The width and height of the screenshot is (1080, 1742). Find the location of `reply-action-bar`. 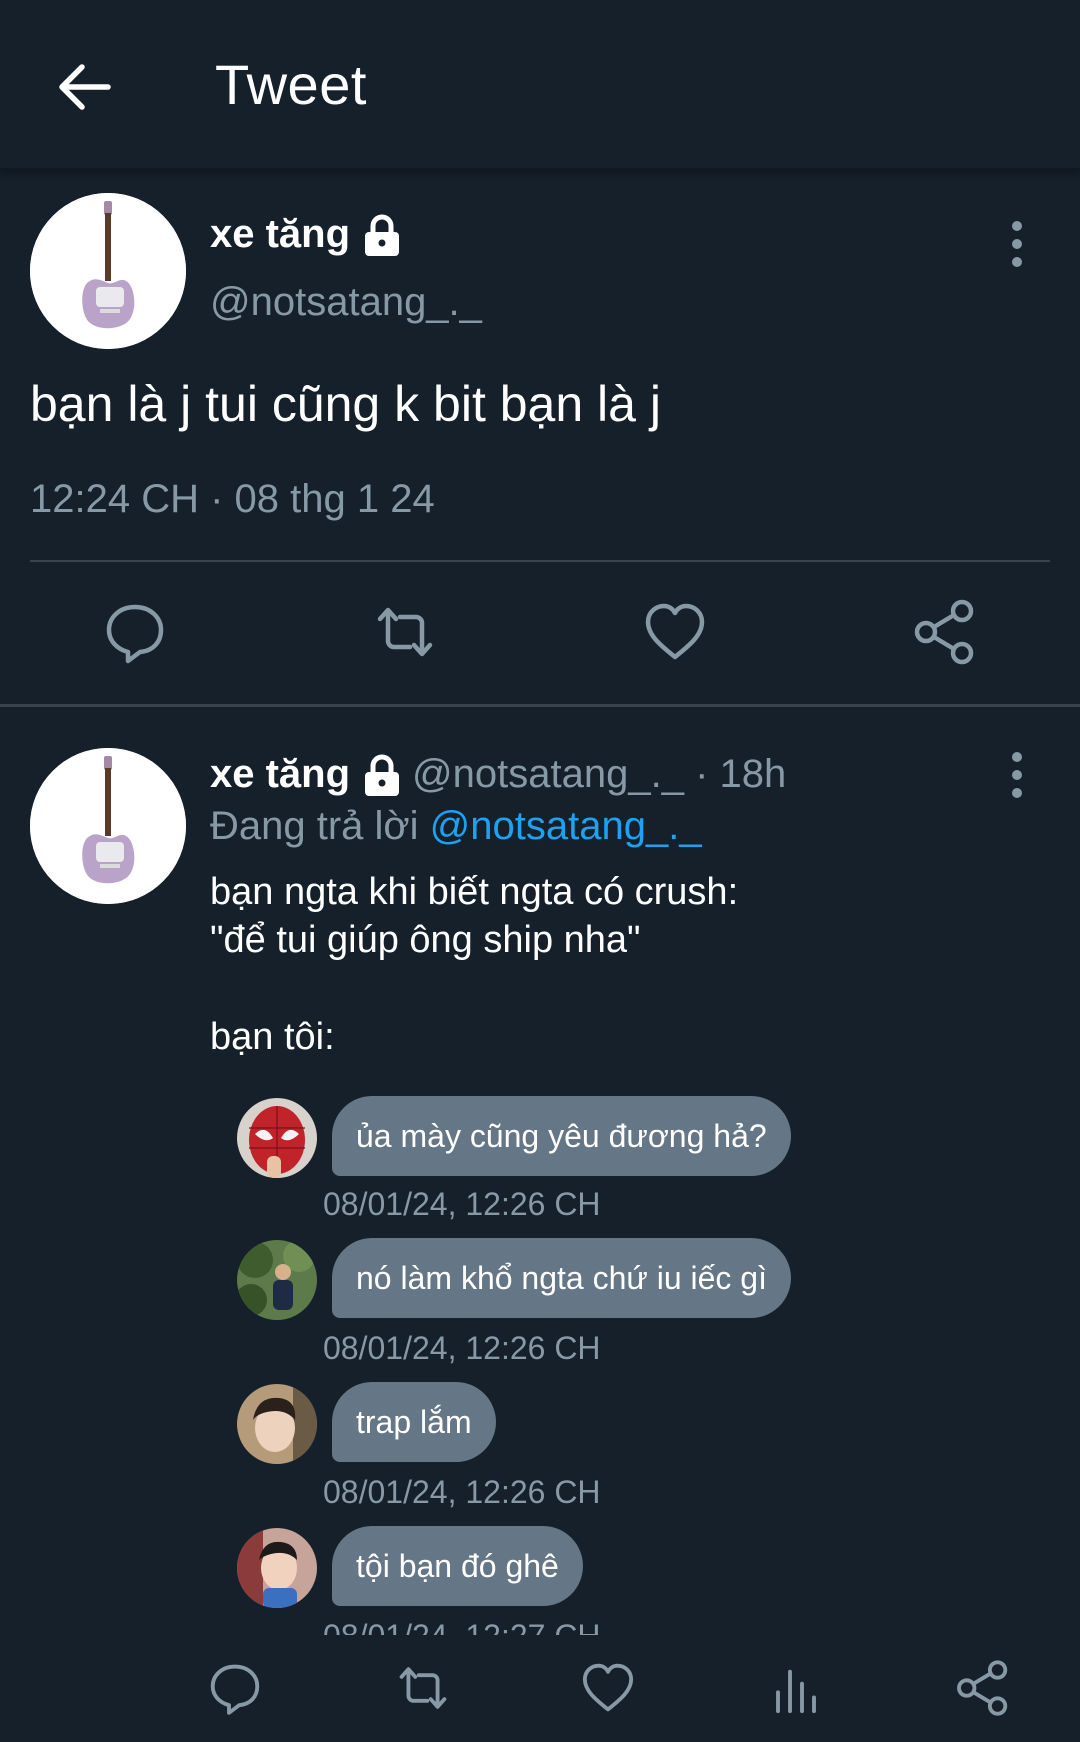

reply-action-bar is located at coordinates (540, 1691).